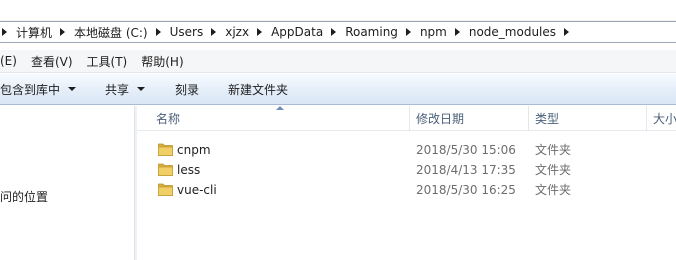 This screenshot has width=676, height=260. What do you see at coordinates (237, 32) in the screenshot?
I see `breadcrumb-xjzx: xjzx` at bounding box center [237, 32].